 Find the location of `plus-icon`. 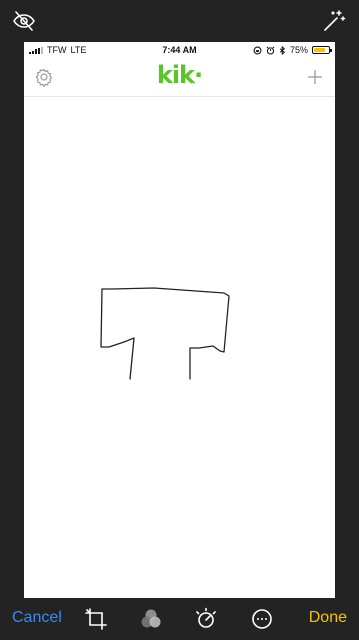

plus-icon is located at coordinates (315, 77).